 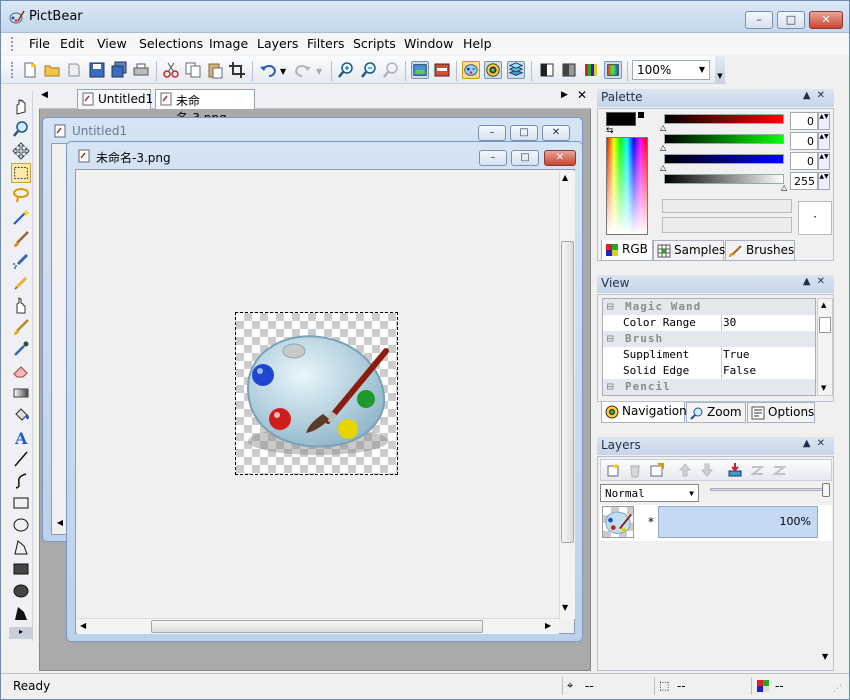 What do you see at coordinates (567, 395) in the screenshot?
I see `vertical-scrollbar: ▲ ▼` at bounding box center [567, 395].